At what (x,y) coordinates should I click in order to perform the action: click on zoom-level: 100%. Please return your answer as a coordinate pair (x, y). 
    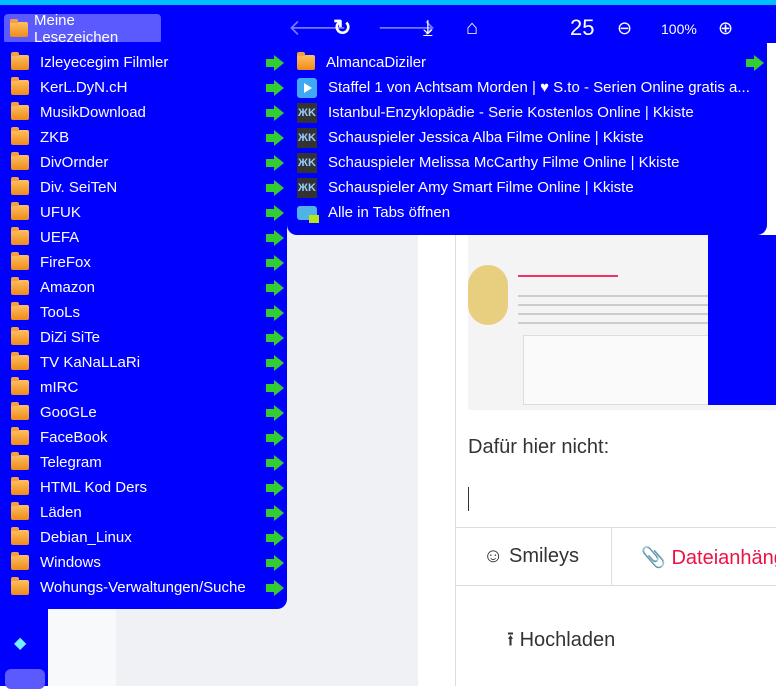
    Looking at the image, I should click on (679, 29).